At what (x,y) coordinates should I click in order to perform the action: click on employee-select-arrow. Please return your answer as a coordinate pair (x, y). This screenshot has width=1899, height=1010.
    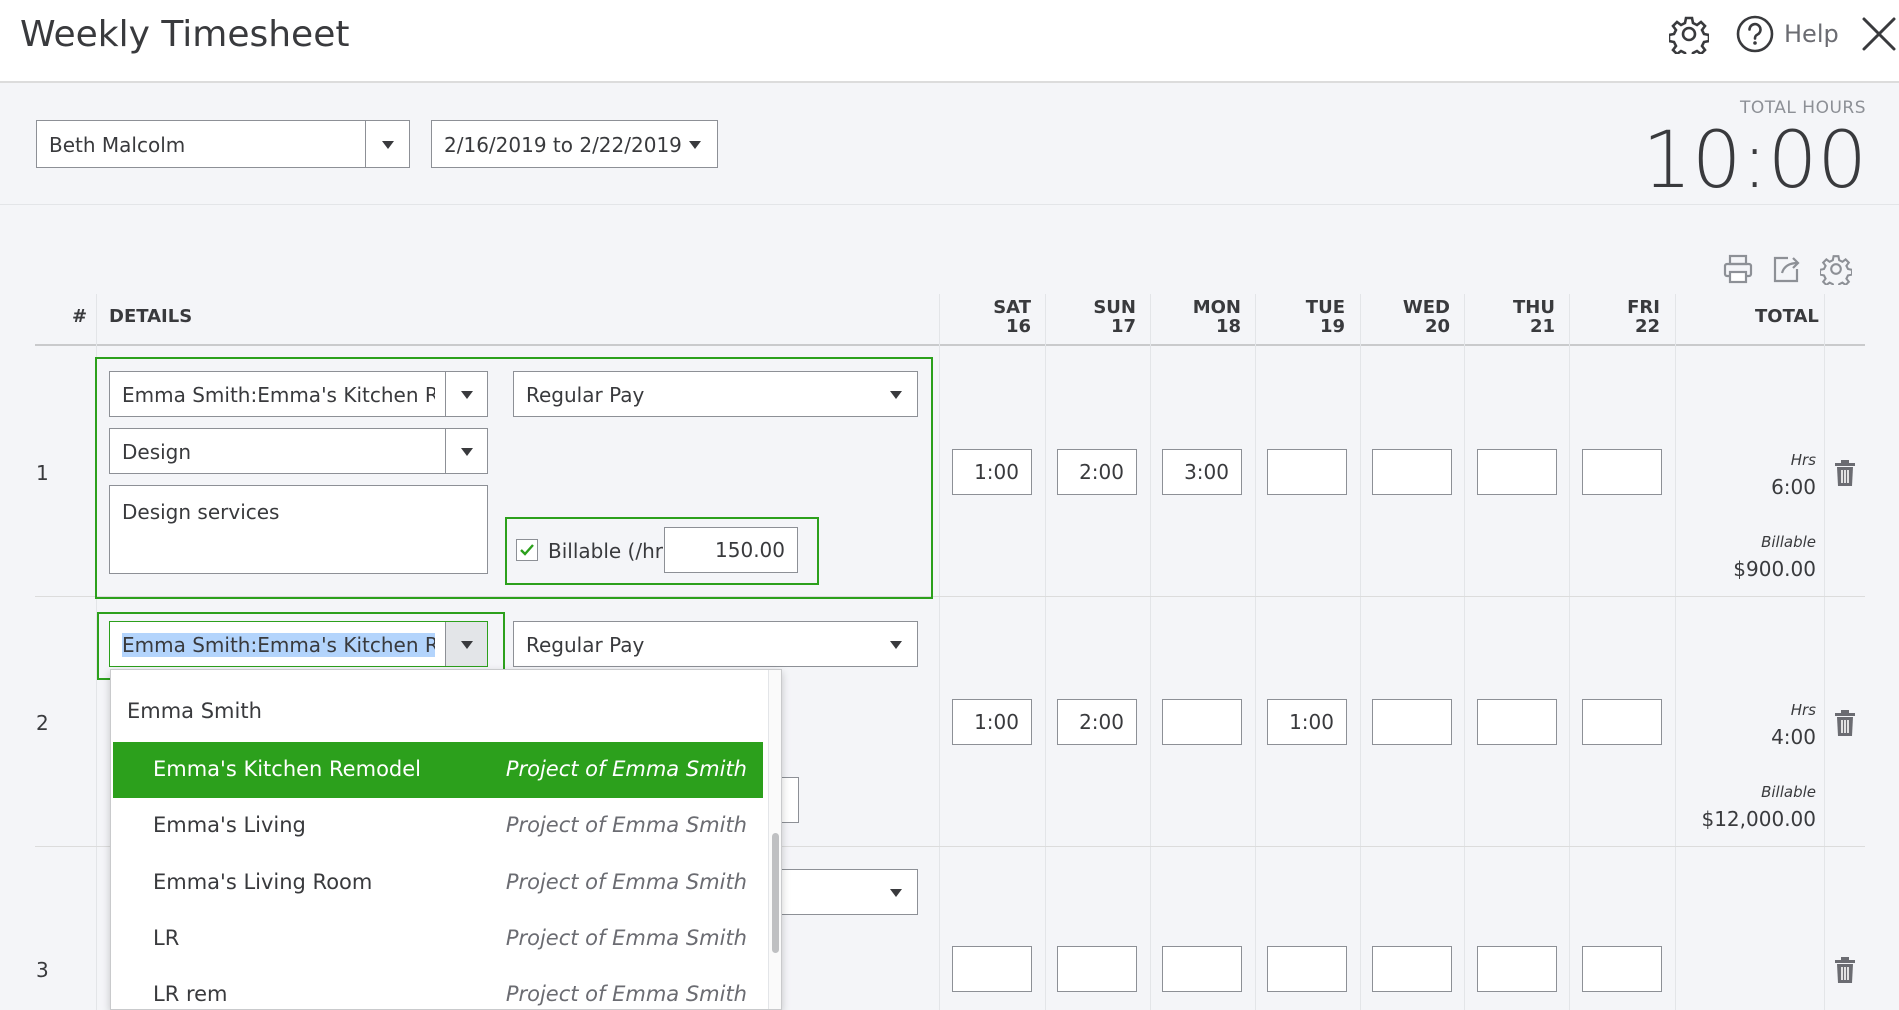
    Looking at the image, I should click on (387, 144).